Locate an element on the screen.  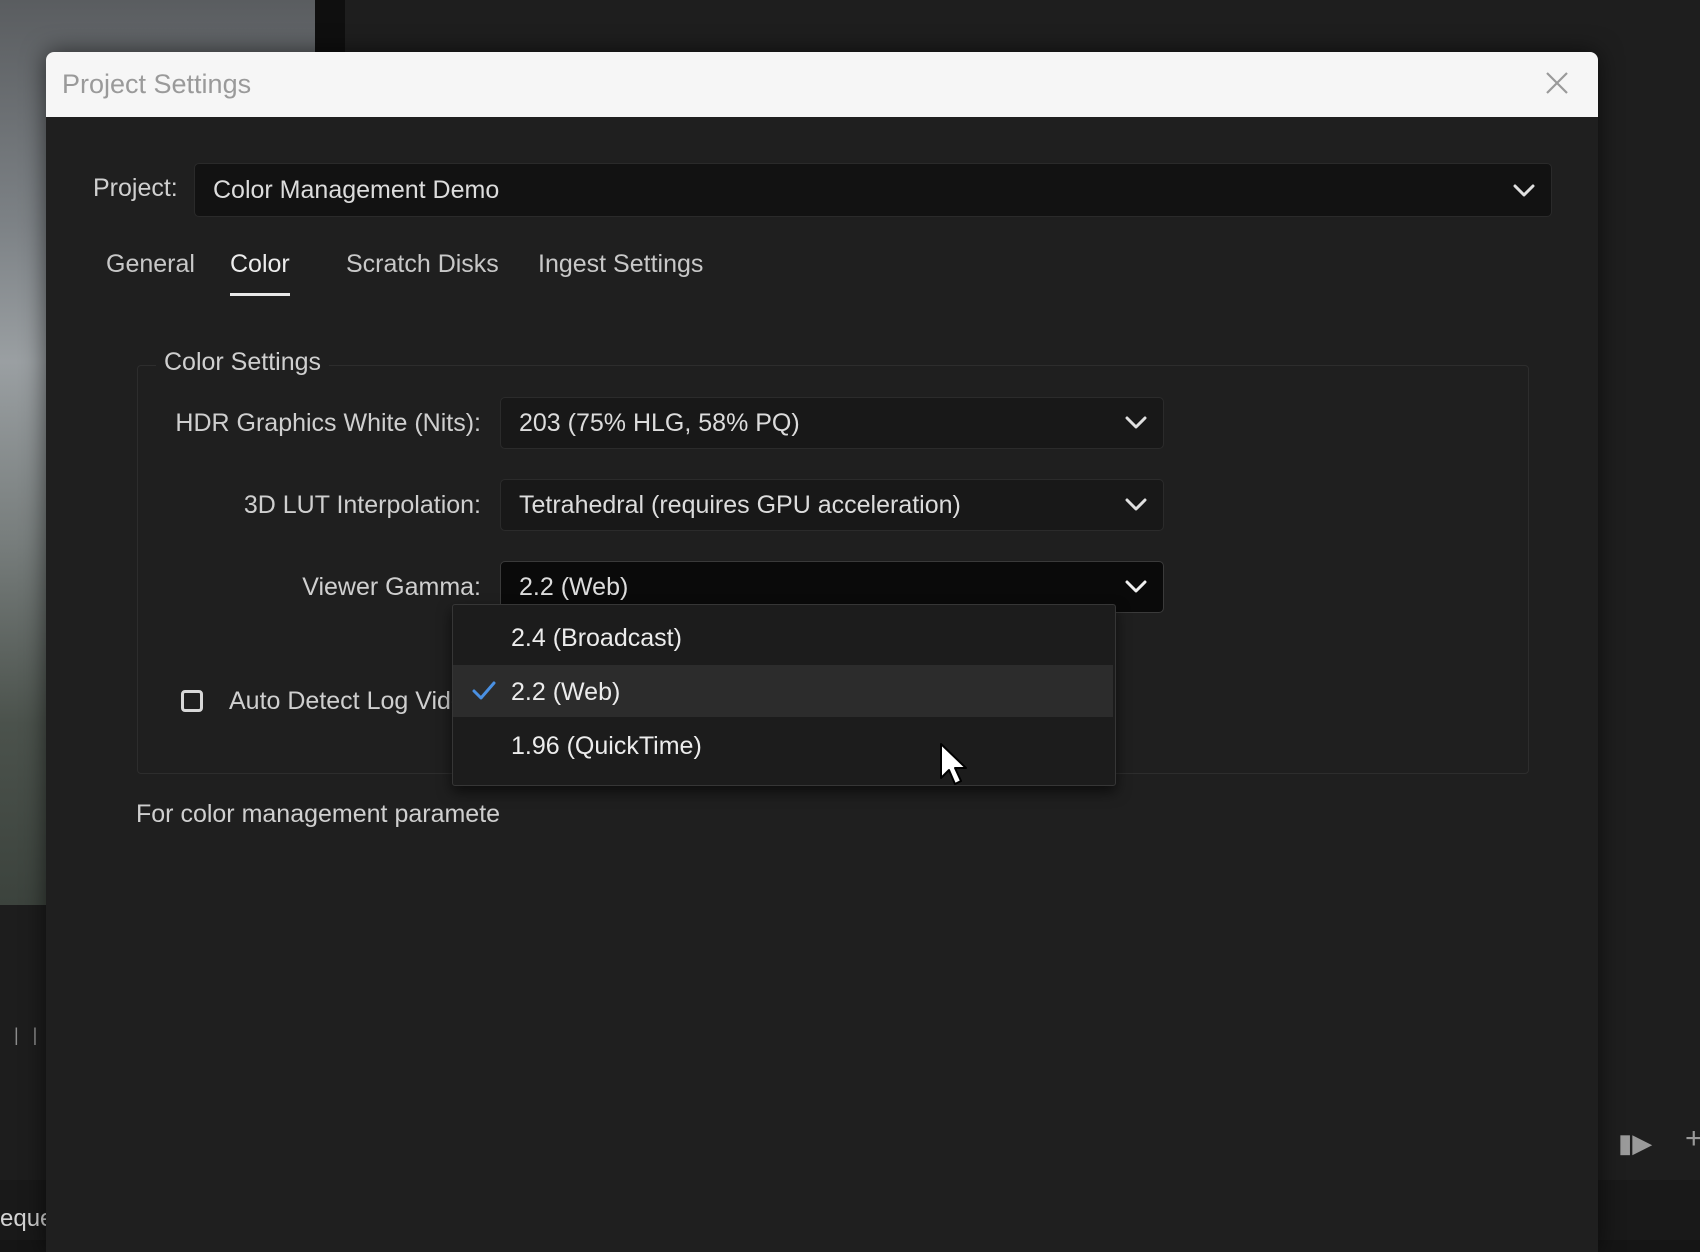
project-label: Project: is located at coordinates (135, 188).